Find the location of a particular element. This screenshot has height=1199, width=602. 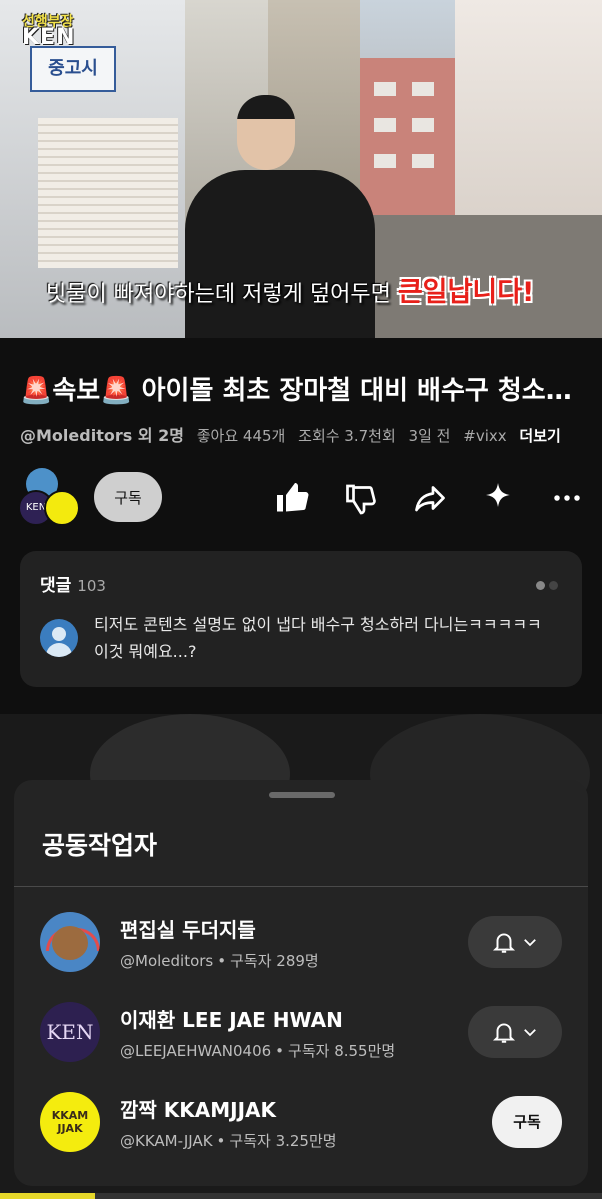

hashtag: #vixx is located at coordinates (484, 436).